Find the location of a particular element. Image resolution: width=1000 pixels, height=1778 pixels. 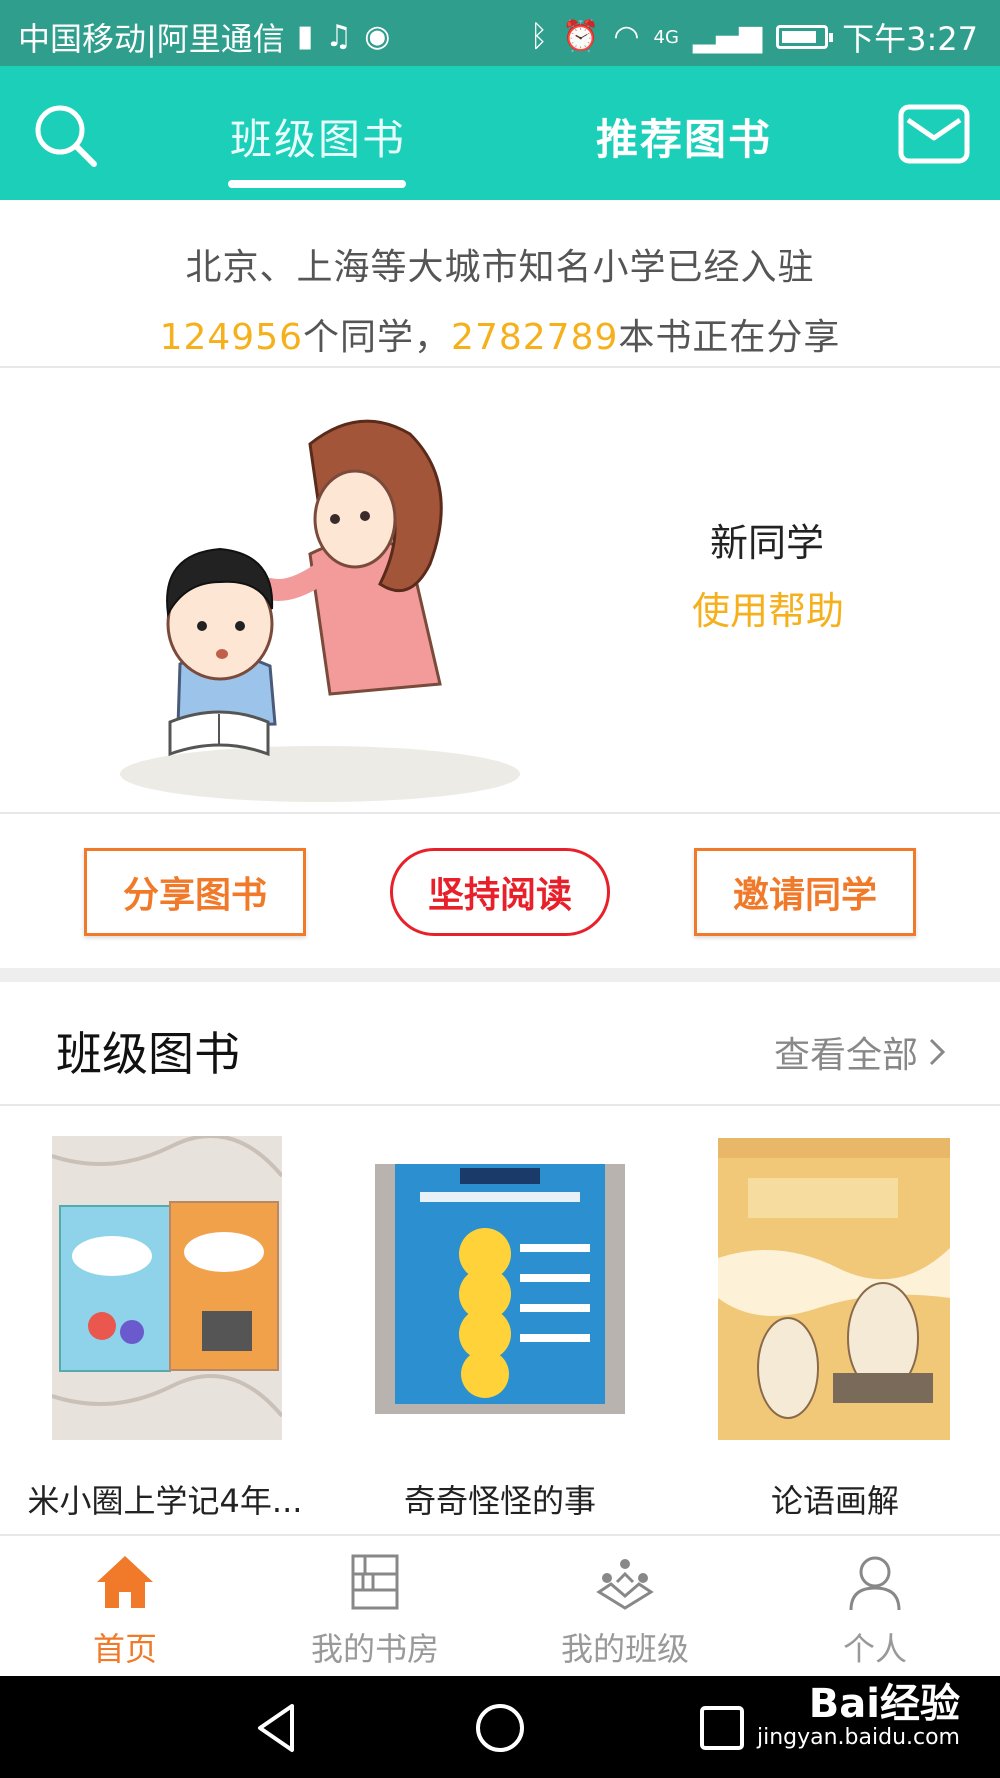

schools-joined-text: 北京、上海等大城市知名小学已经入驻 is located at coordinates (500, 267).